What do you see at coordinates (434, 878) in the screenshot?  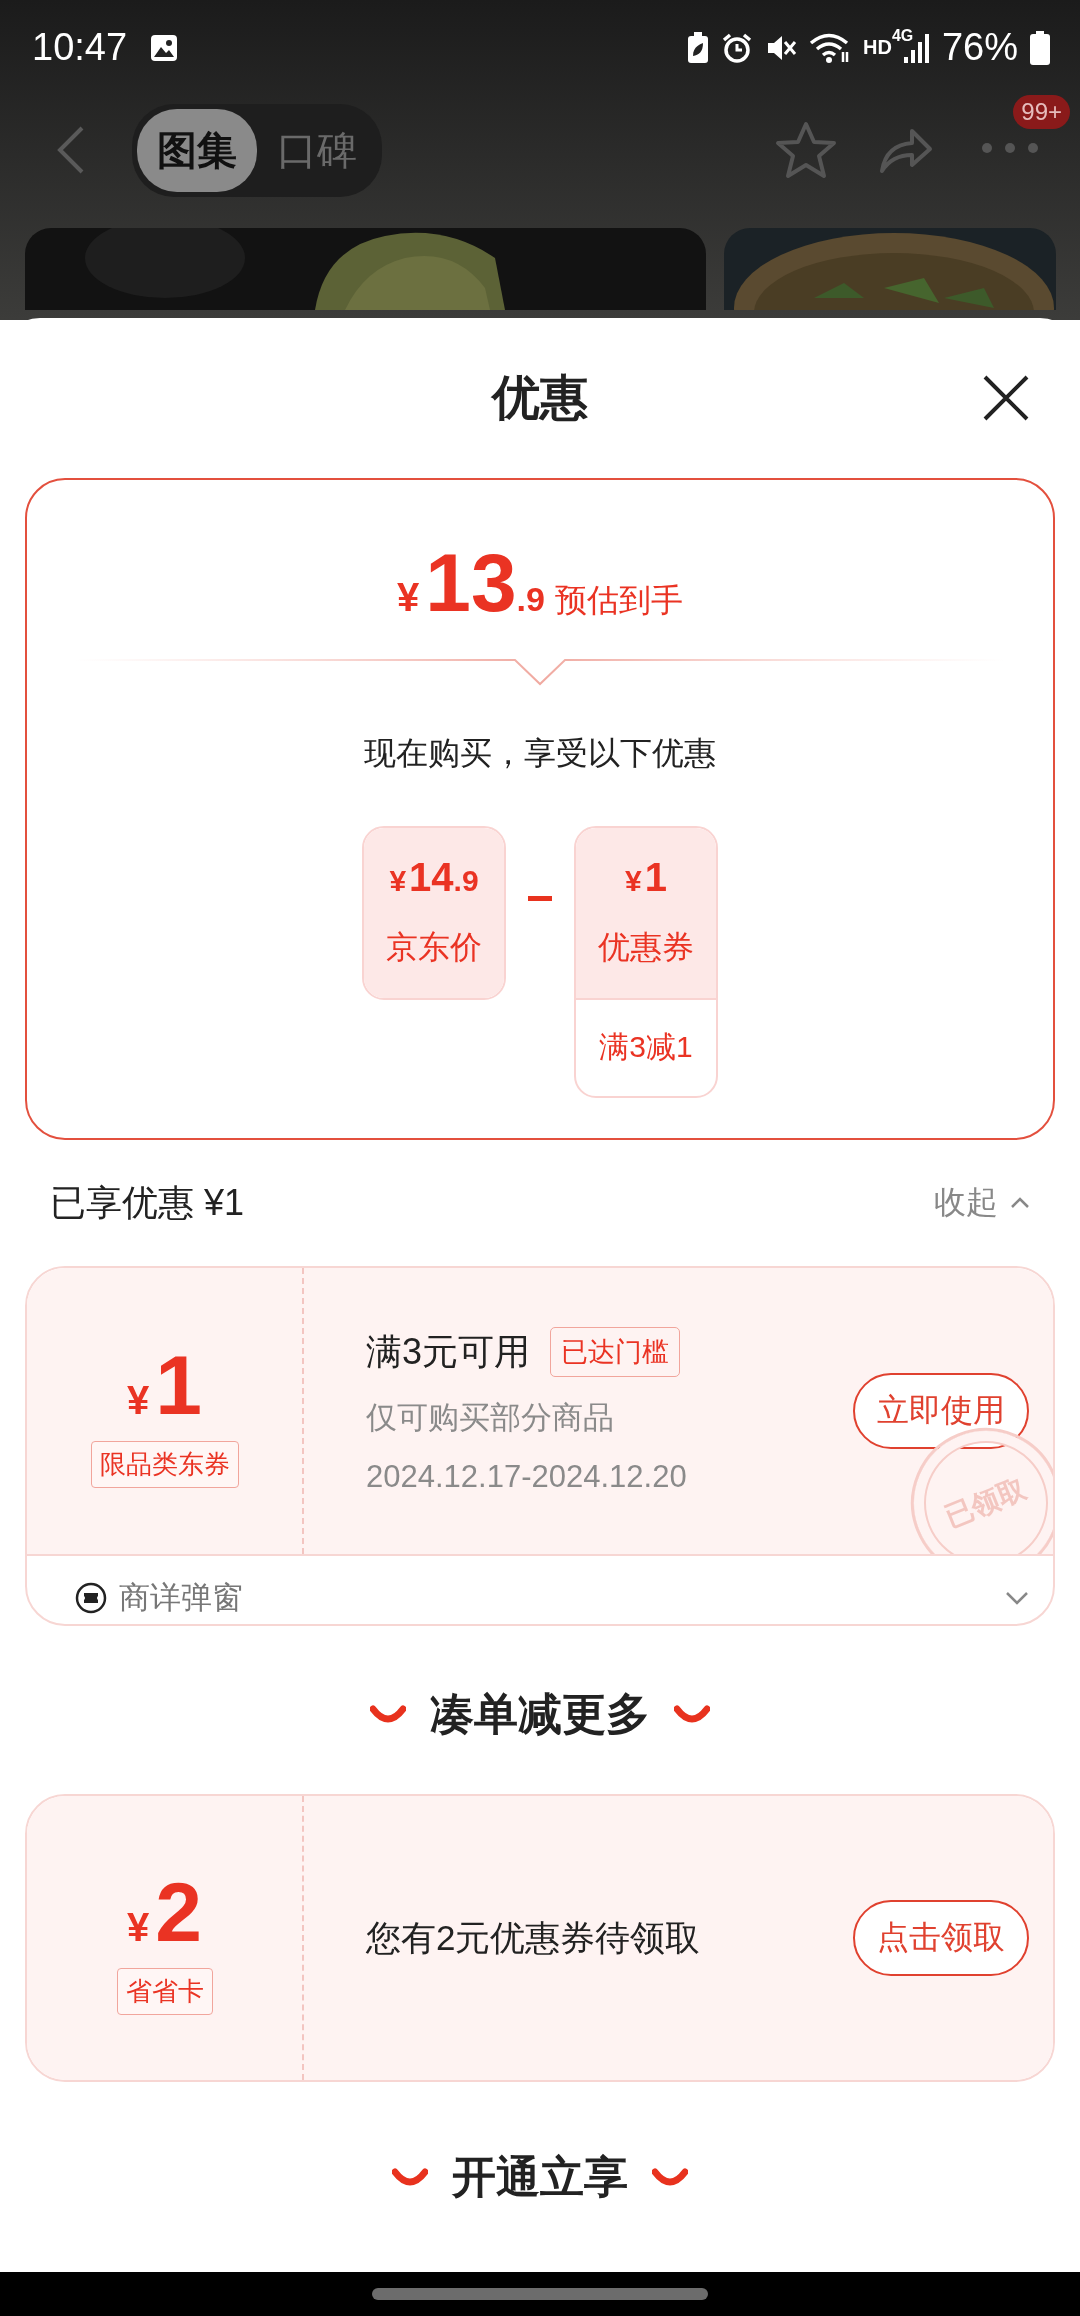 I see `term-amount: ¥14.9` at bounding box center [434, 878].